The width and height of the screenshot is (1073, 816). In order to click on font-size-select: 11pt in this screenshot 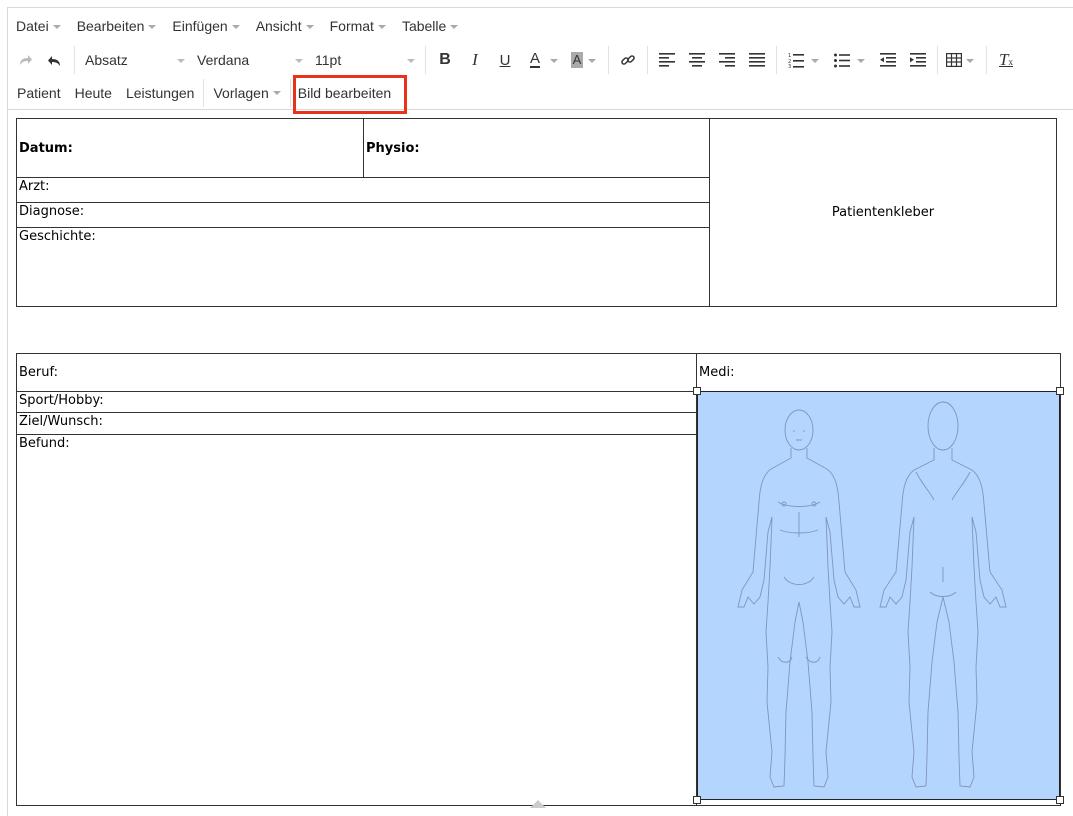, I will do `click(365, 60)`.